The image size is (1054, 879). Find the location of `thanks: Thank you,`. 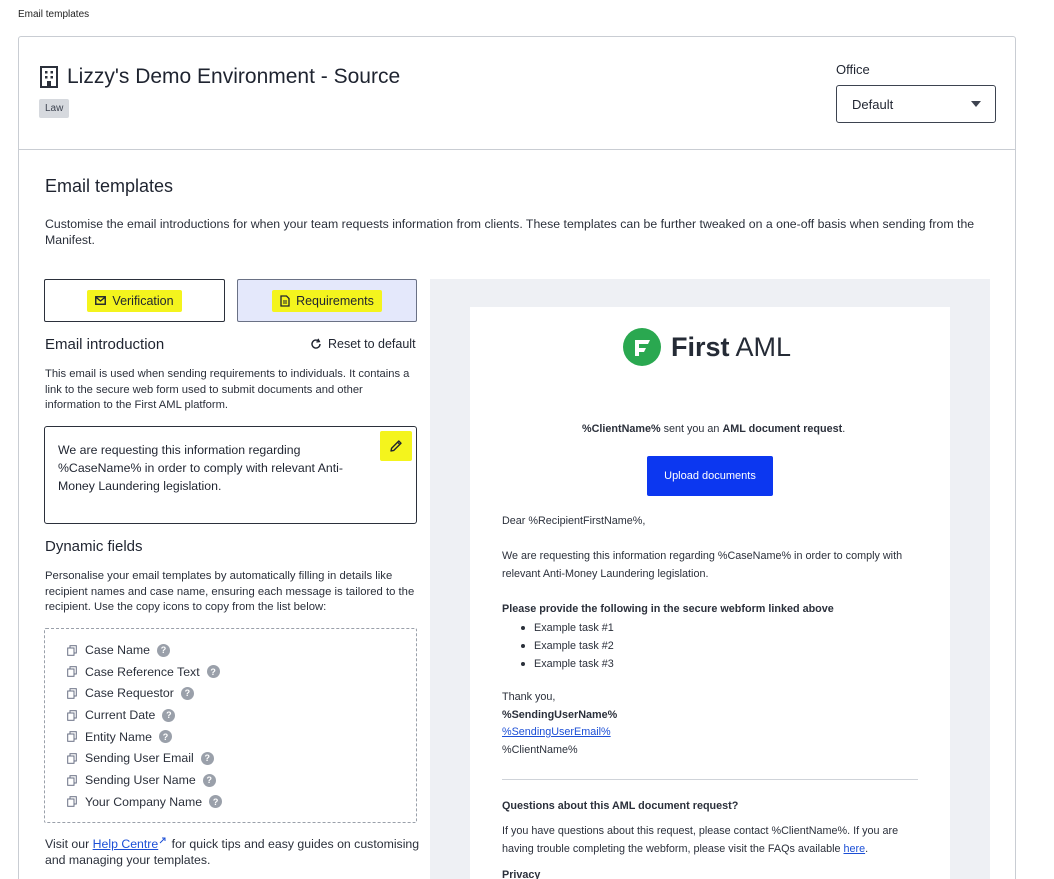

thanks: Thank you, is located at coordinates (529, 697).